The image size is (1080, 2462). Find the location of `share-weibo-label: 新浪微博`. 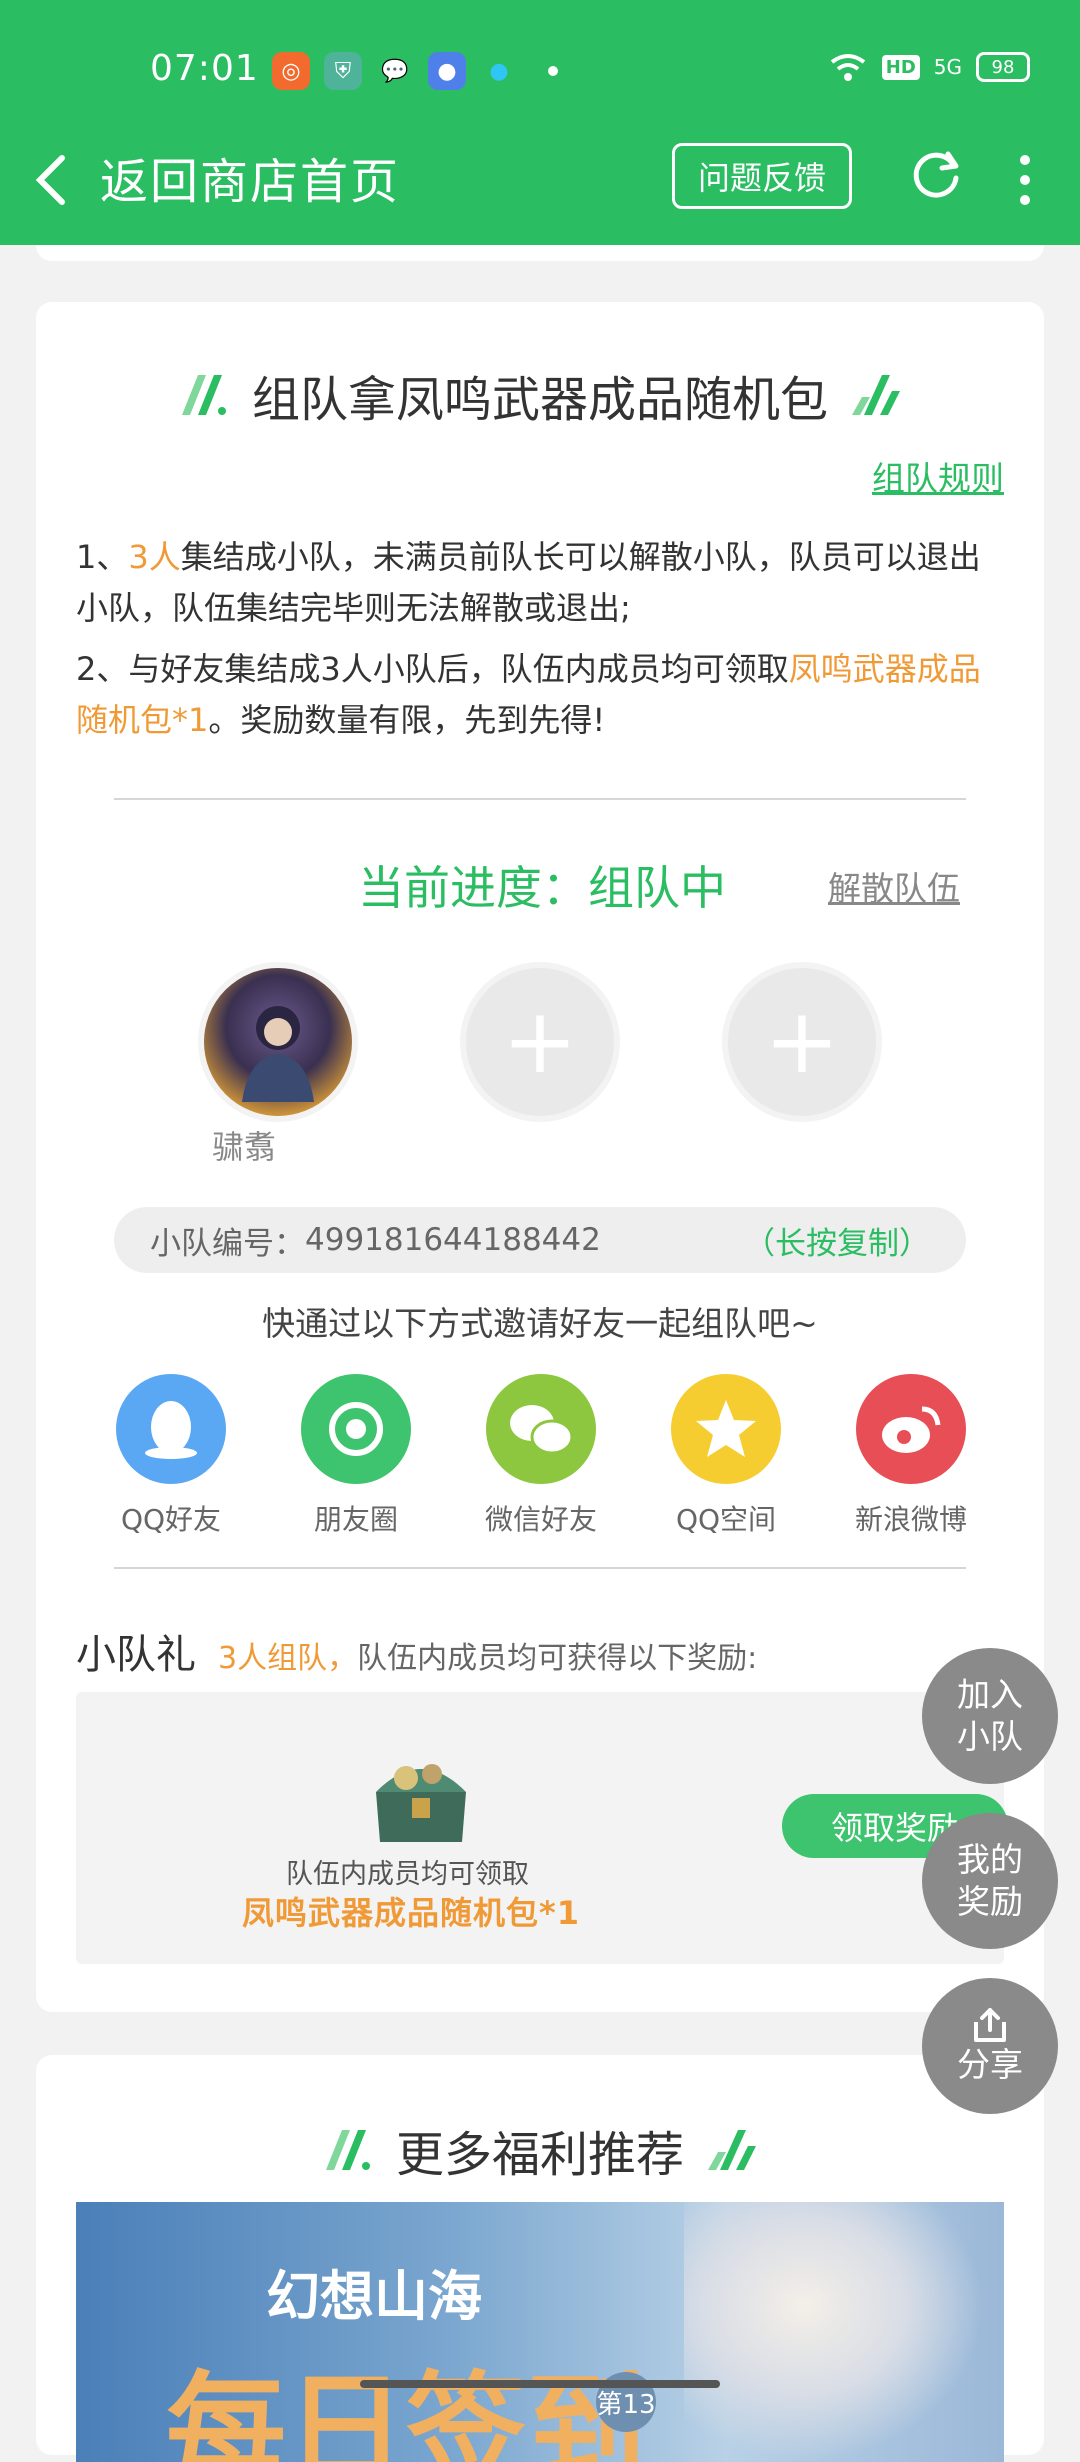

share-weibo-label: 新浪微博 is located at coordinates (910, 1519).